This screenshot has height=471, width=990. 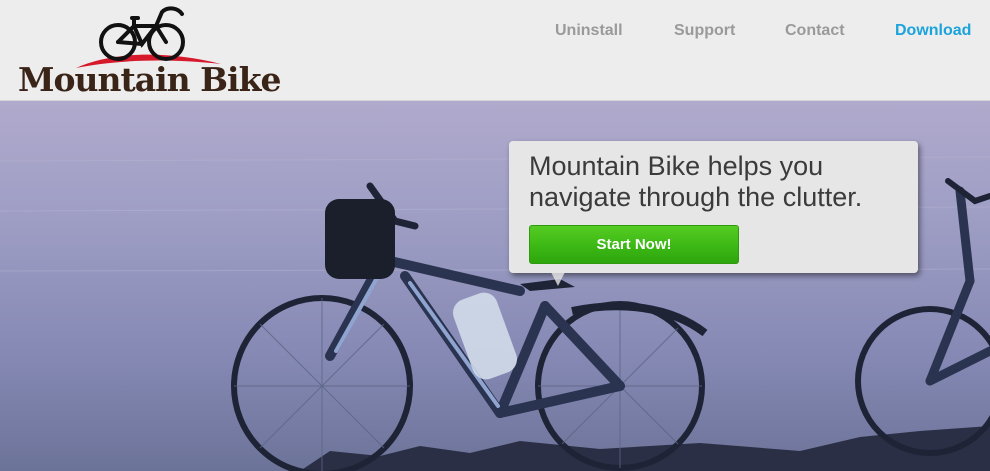 What do you see at coordinates (558, 279) in the screenshot?
I see `callout-pointer` at bounding box center [558, 279].